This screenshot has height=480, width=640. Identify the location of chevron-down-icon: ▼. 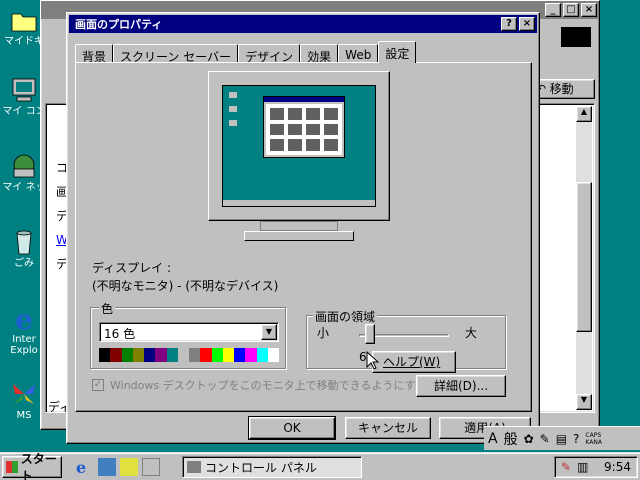
(269, 332).